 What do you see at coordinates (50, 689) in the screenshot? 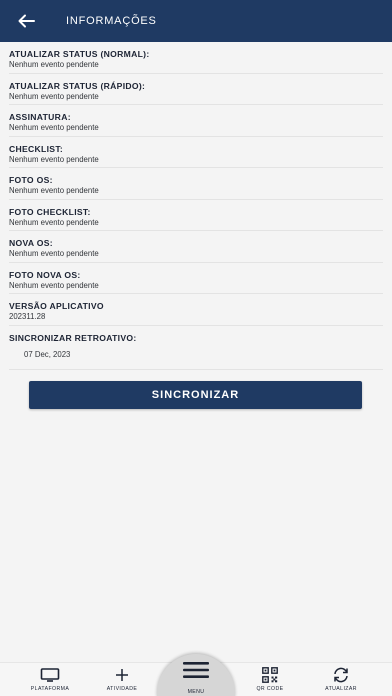
I see `nav-label: PLATAFORMA` at bounding box center [50, 689].